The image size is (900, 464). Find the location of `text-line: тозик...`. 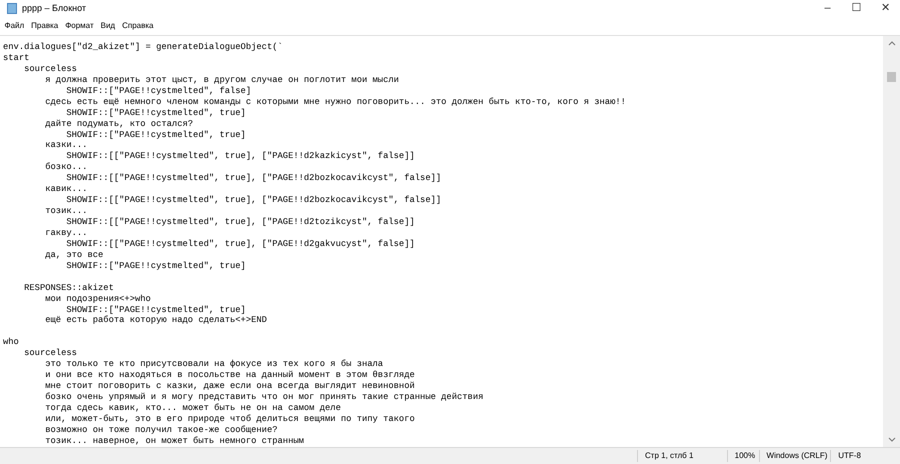

text-line: тозик... is located at coordinates (66, 211).